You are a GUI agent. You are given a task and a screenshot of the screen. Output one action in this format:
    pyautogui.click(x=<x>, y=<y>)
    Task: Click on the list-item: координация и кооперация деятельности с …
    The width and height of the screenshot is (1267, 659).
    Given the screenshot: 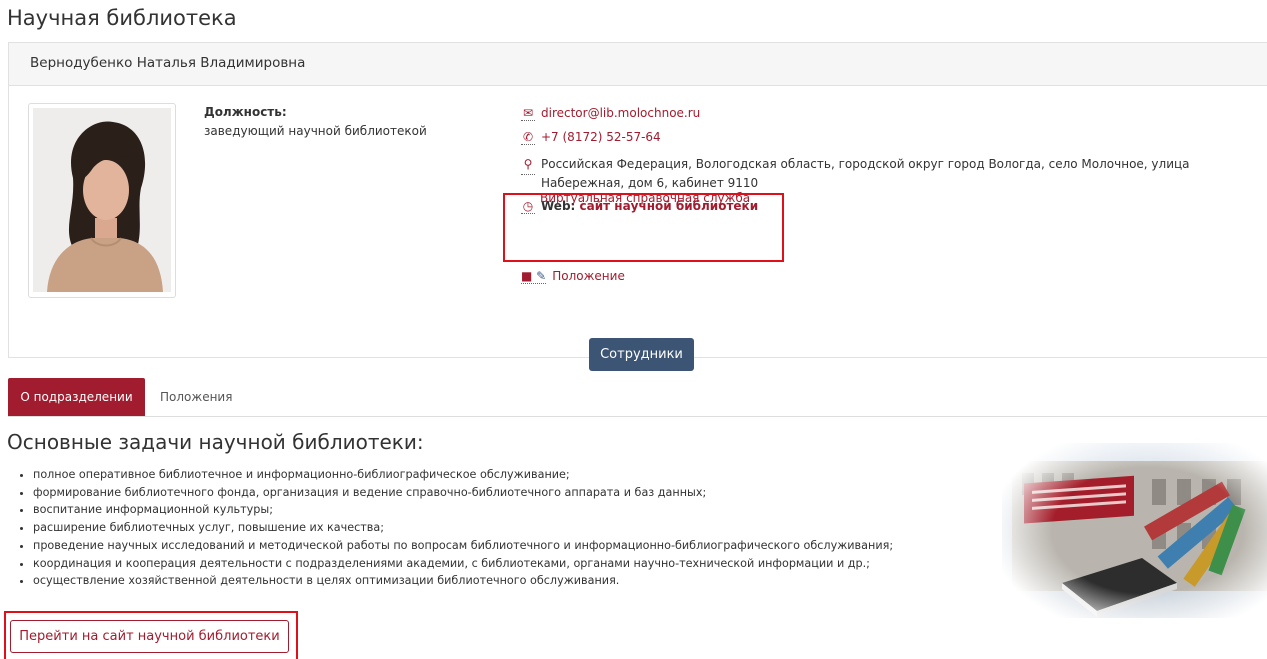 What is the action you would take?
    pyautogui.click(x=463, y=564)
    